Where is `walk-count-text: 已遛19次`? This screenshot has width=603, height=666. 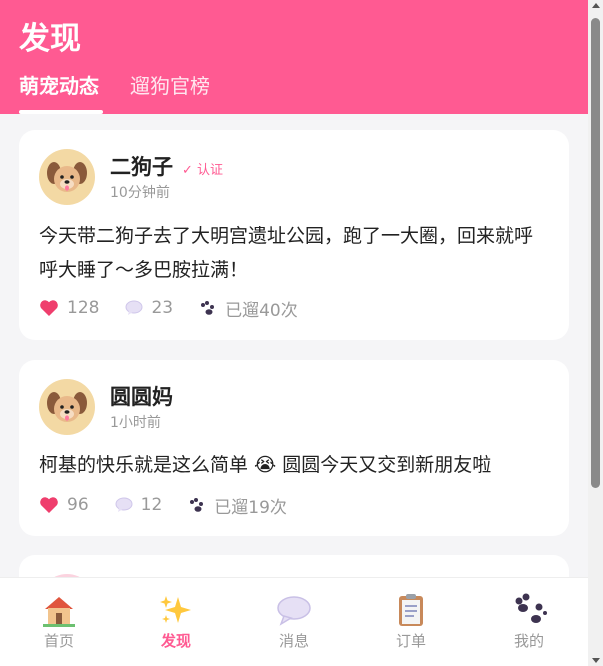 walk-count-text: 已遛19次 is located at coordinates (250, 507).